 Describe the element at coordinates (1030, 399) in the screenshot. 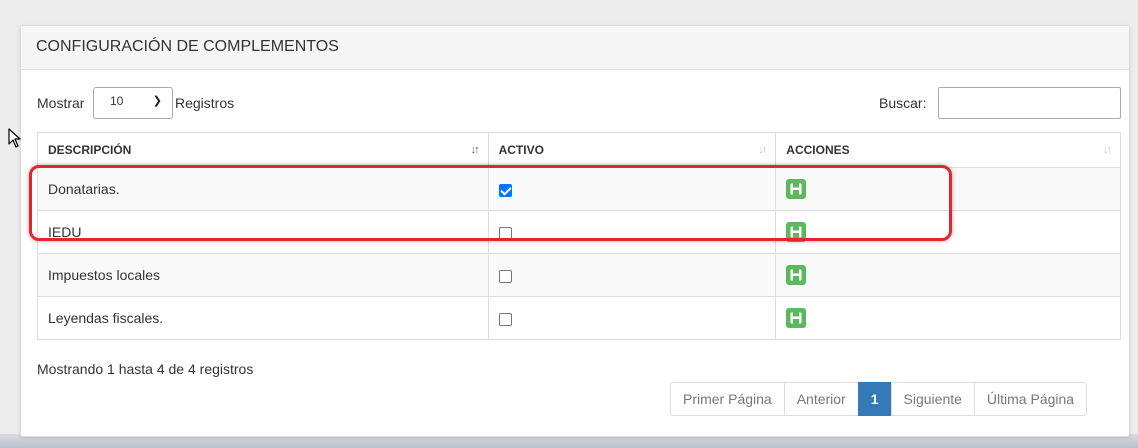

I see `last-page-button: Última Página` at that location.